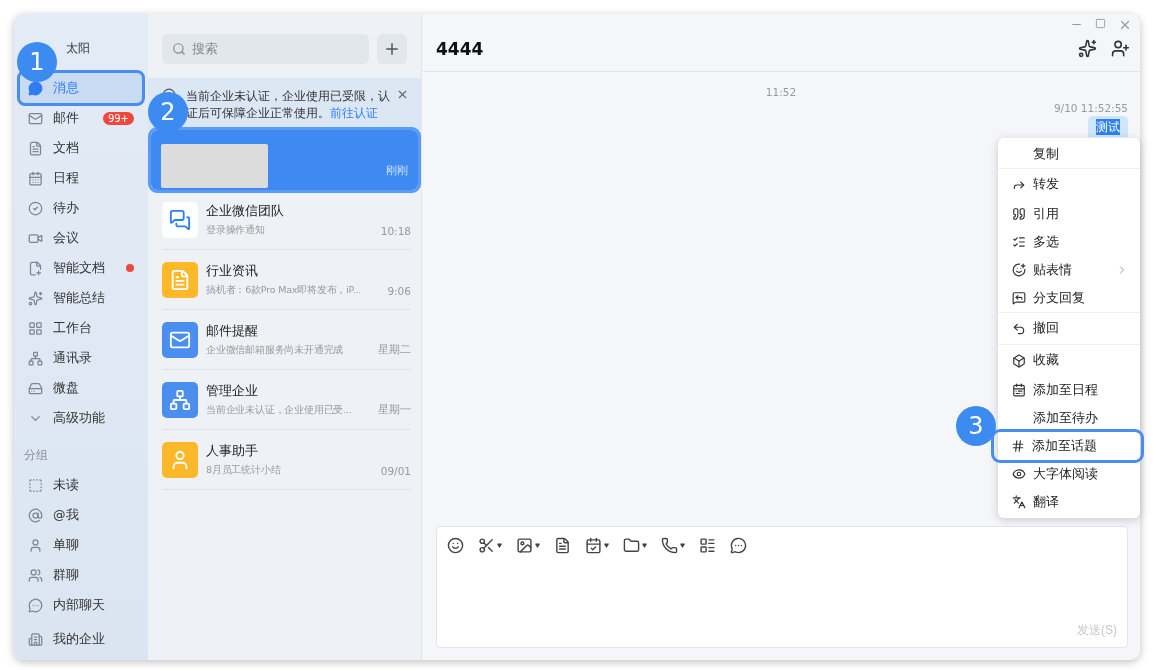  What do you see at coordinates (397, 171) in the screenshot?
I see `chat-time: 刚刚` at bounding box center [397, 171].